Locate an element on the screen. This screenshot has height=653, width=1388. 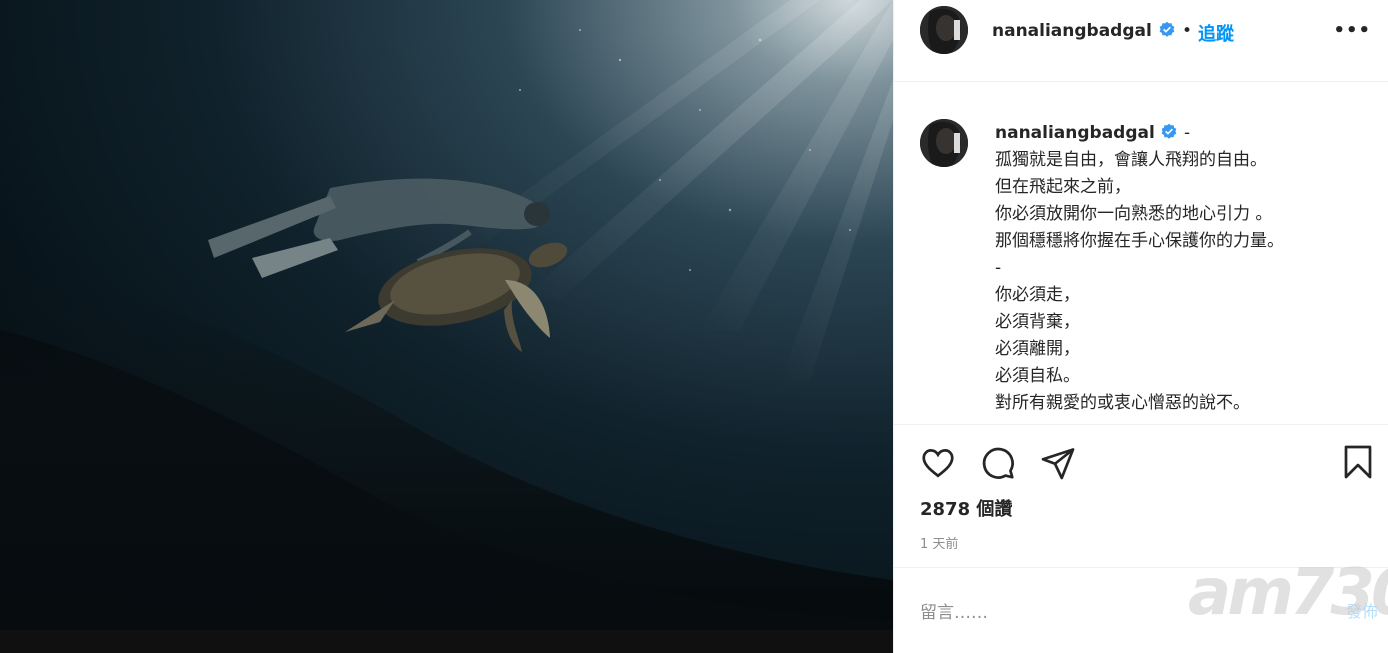
caption-line: 那個穩穩將你握在手心保護你的力量。 is located at coordinates (1139, 241).